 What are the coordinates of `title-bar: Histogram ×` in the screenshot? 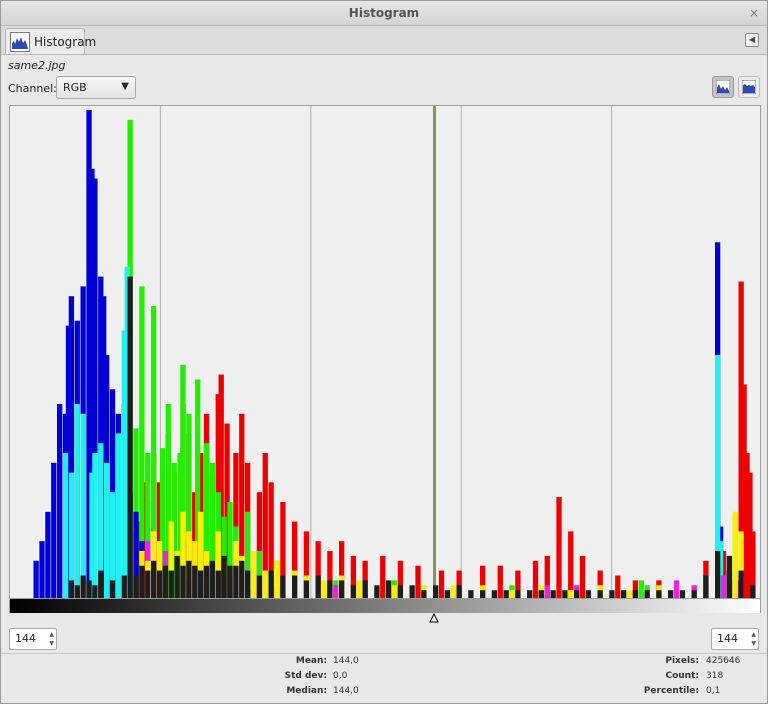 It's located at (384, 13).